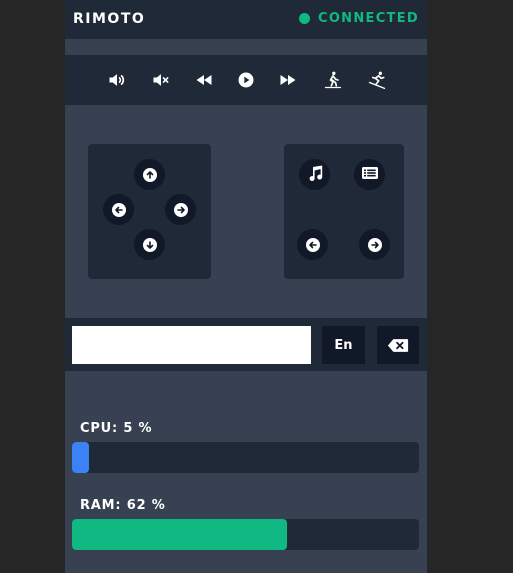 The height and width of the screenshot is (573, 513). What do you see at coordinates (343, 345) in the screenshot?
I see `language-button: En` at bounding box center [343, 345].